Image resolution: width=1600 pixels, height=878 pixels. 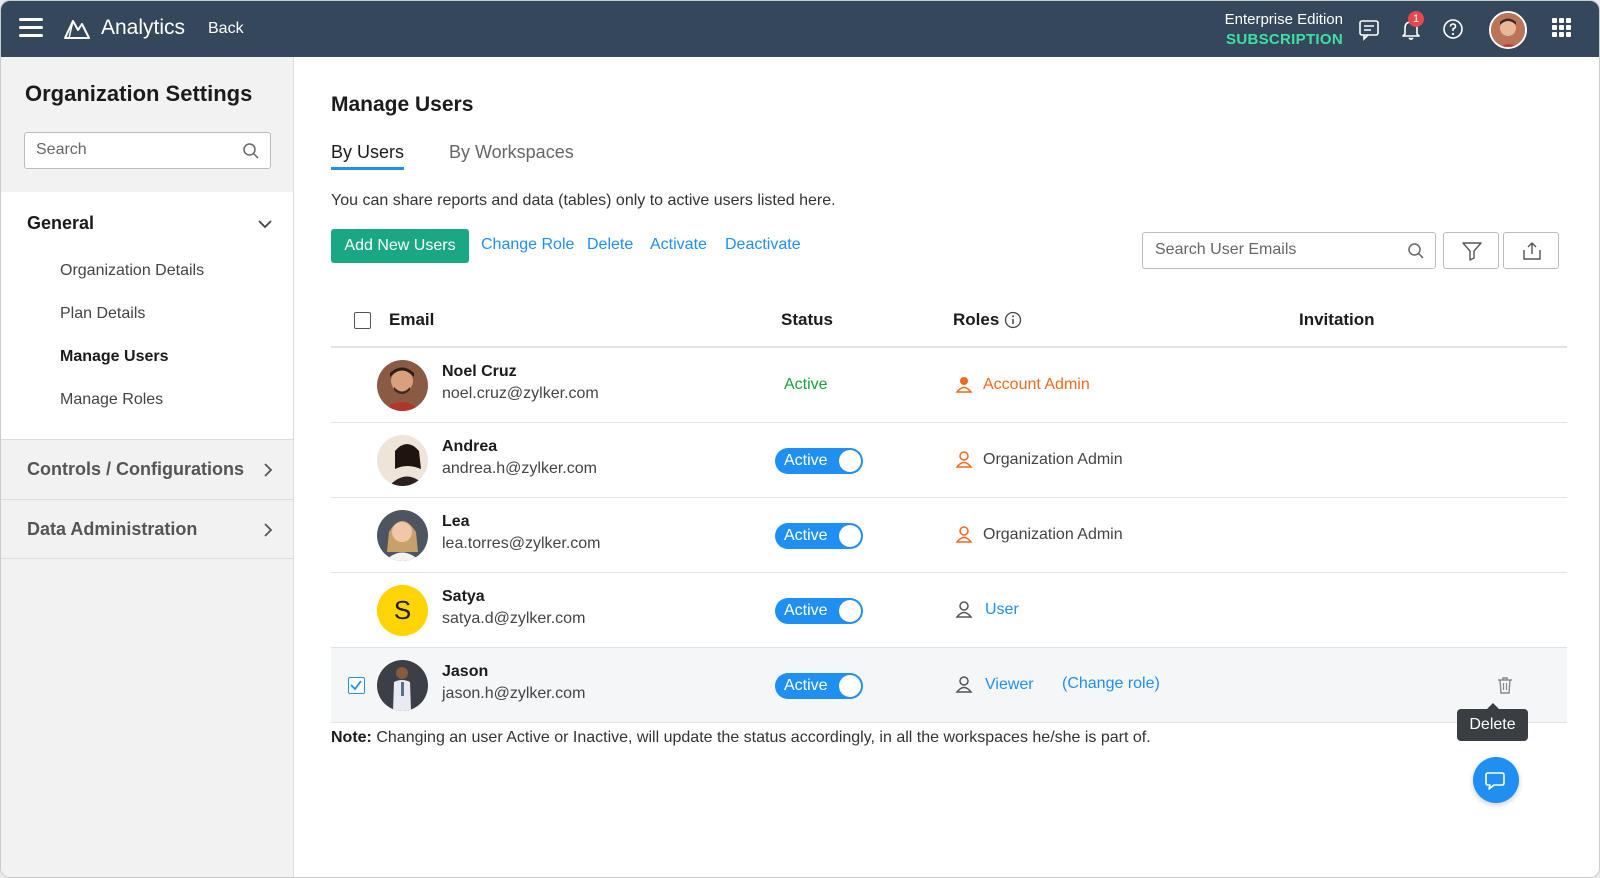 I want to click on help-icon, so click(x=1453, y=29).